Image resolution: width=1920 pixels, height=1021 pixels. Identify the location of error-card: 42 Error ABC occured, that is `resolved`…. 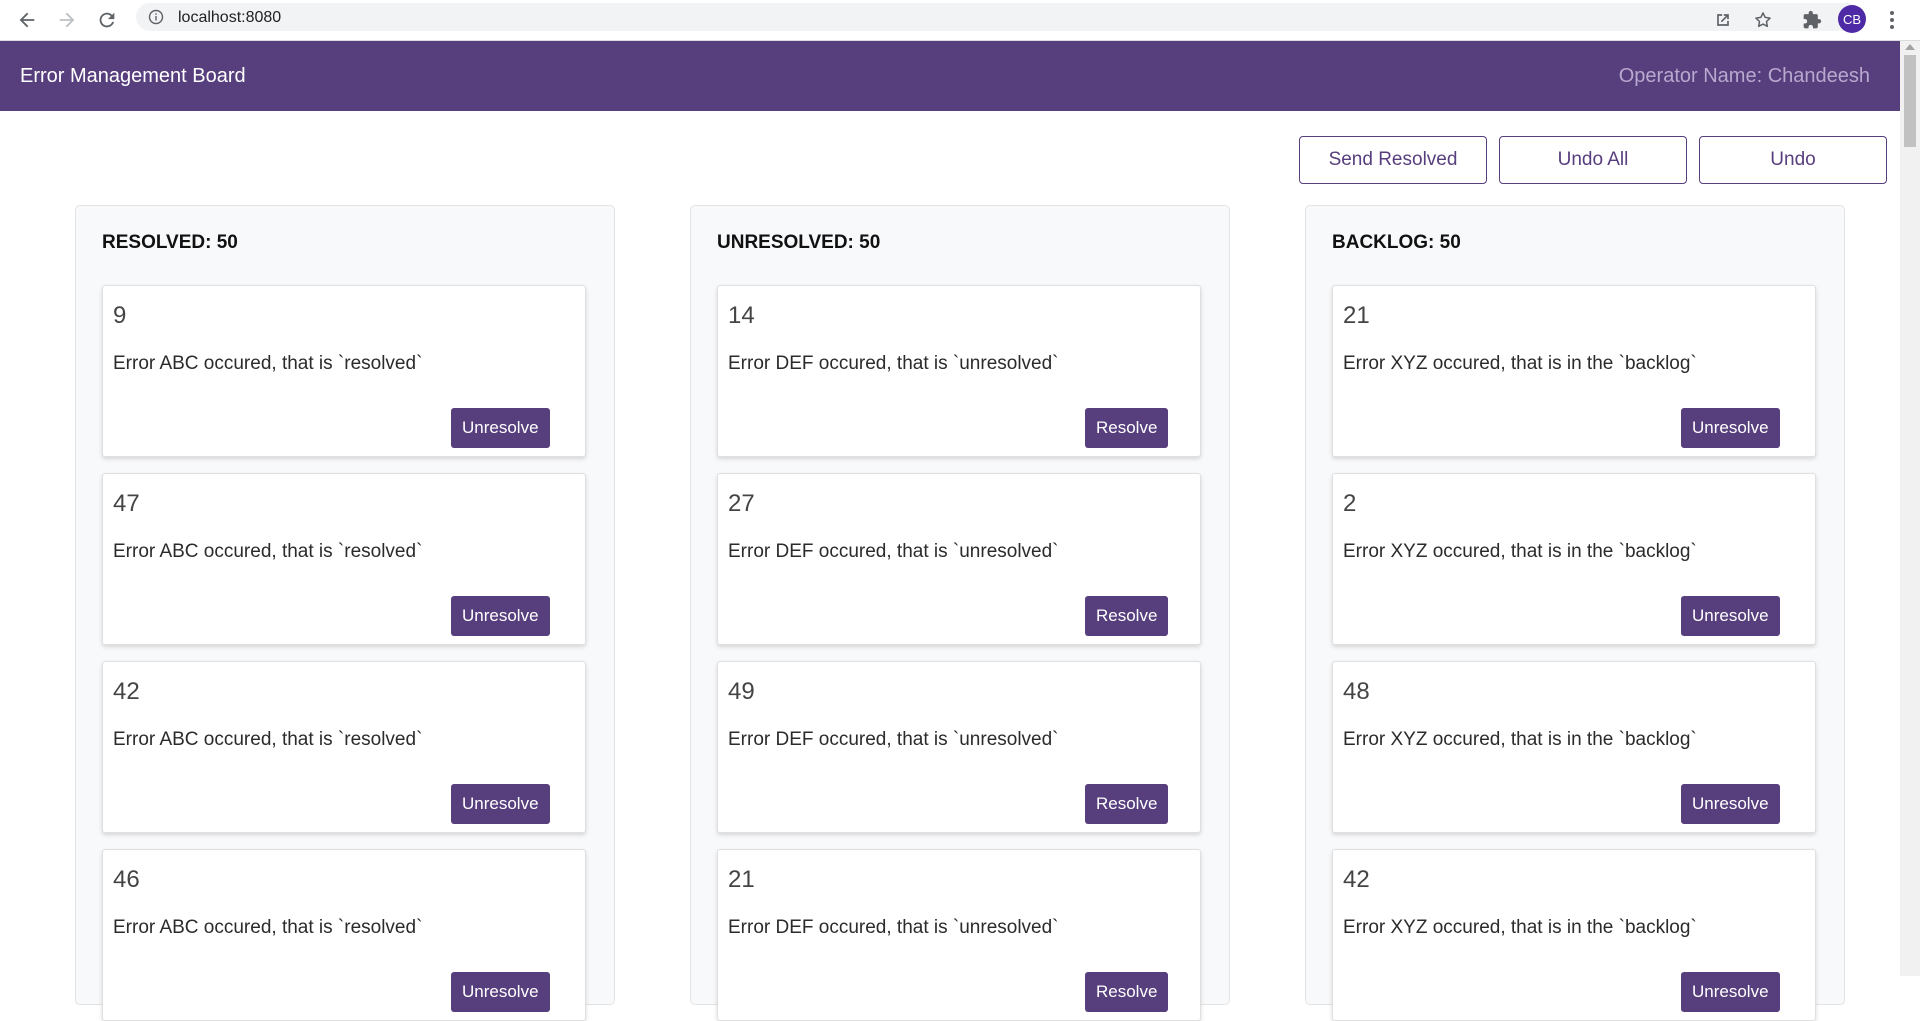
(344, 747).